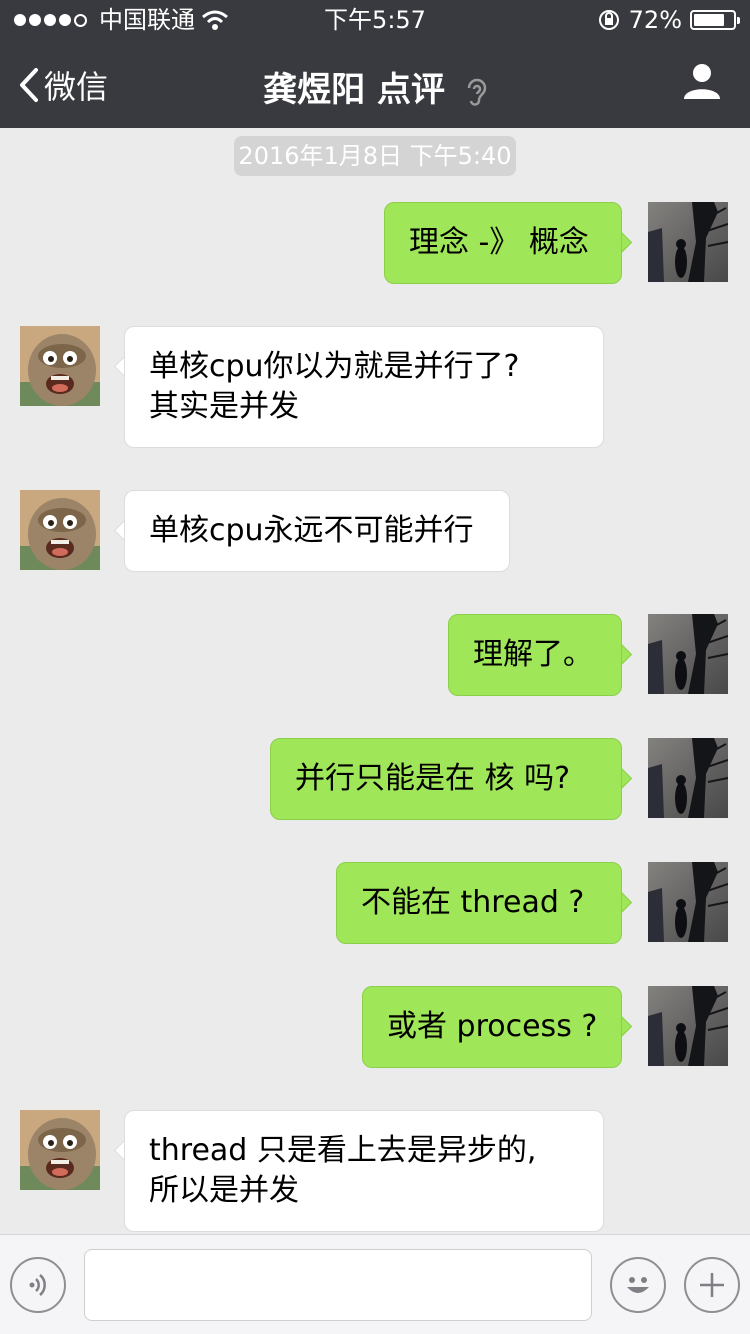 The image size is (750, 1334). Describe the element at coordinates (499, 242) in the screenshot. I see `message-text-line: 理念 -》 概念` at that location.